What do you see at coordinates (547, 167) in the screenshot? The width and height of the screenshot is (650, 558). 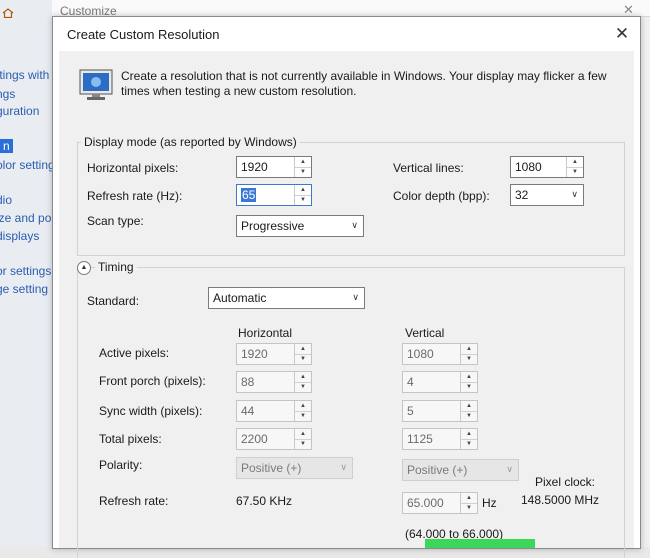 I see `vertical-lines-stepper: 1080 ▲ ▼` at bounding box center [547, 167].